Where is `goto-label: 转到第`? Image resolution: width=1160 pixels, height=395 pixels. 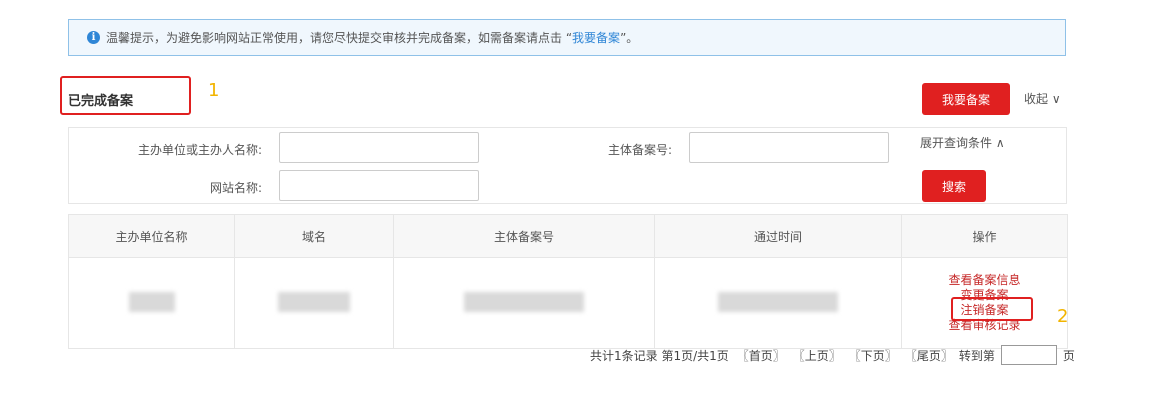
goto-label: 转到第 is located at coordinates (976, 355).